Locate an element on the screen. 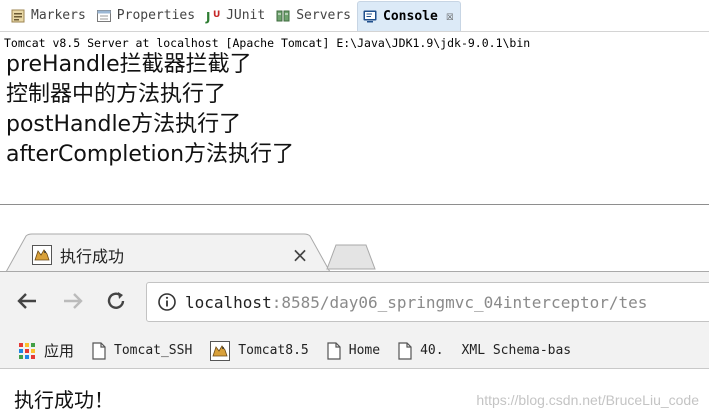  svg-text: J is located at coordinates (207, 17).